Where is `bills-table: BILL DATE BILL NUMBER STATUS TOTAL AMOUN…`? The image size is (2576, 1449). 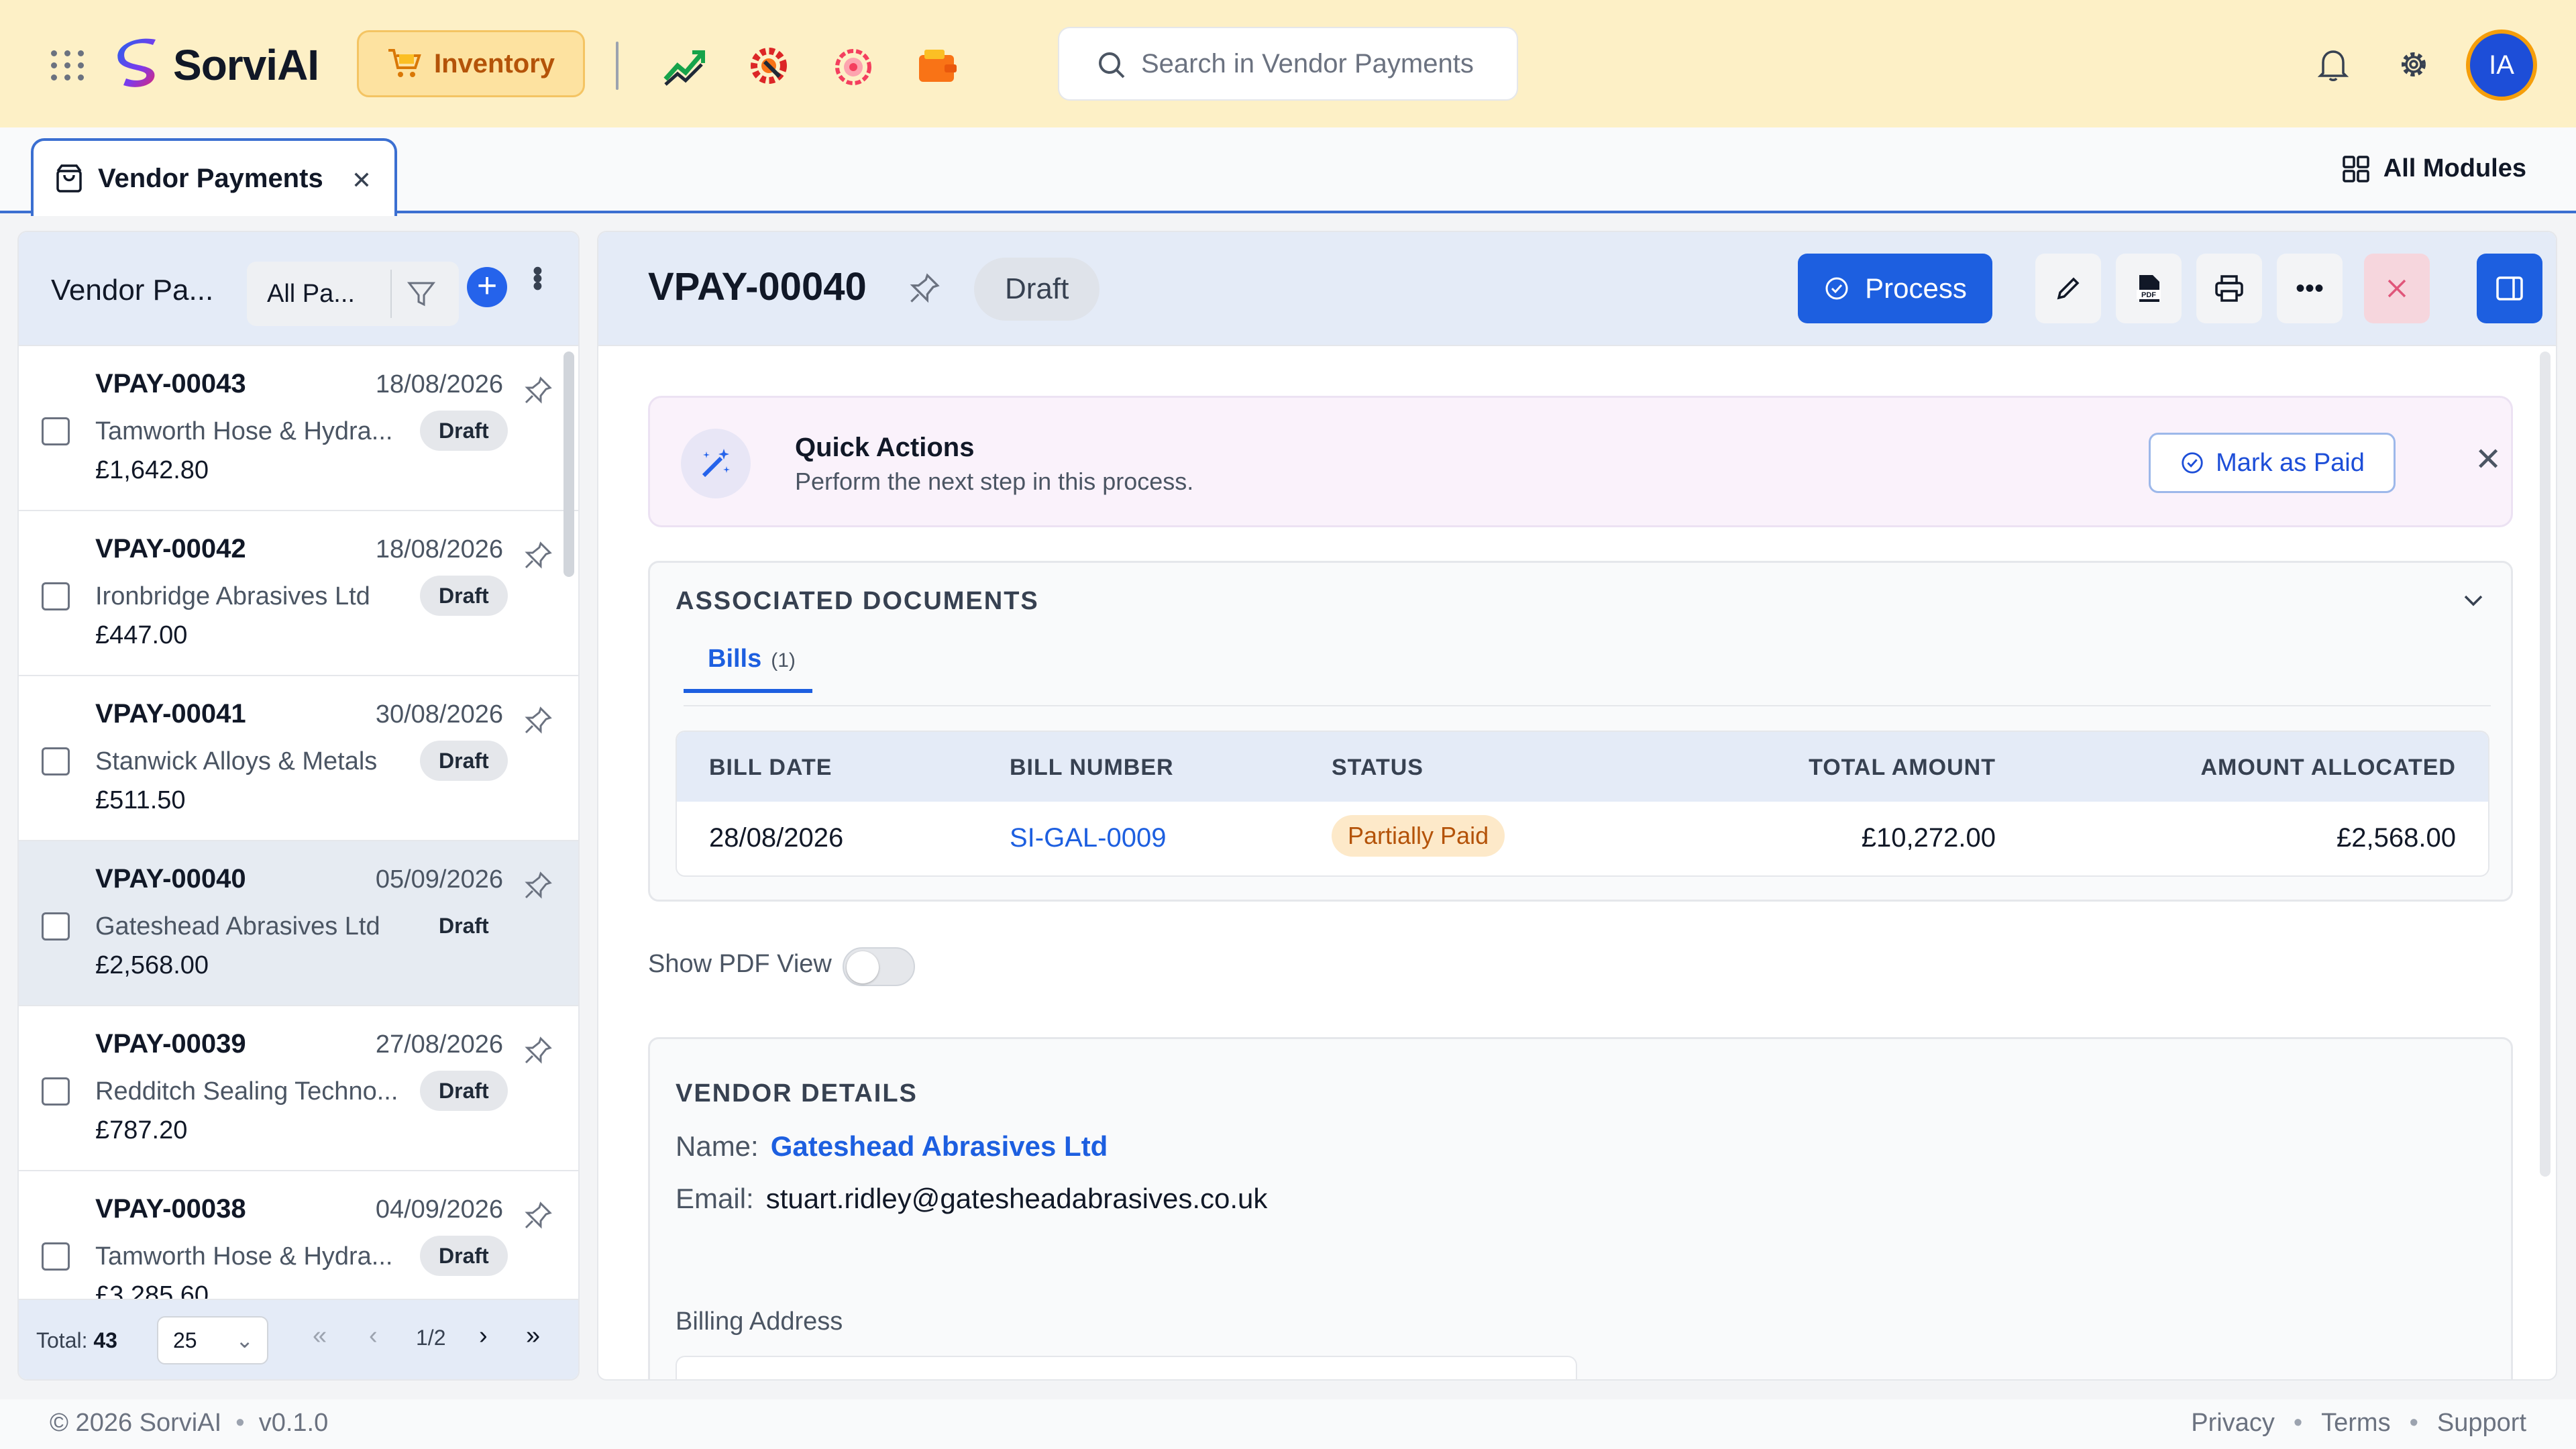 bills-table: BILL DATE BILL NUMBER STATUS TOTAL AMOUN… is located at coordinates (1582, 804).